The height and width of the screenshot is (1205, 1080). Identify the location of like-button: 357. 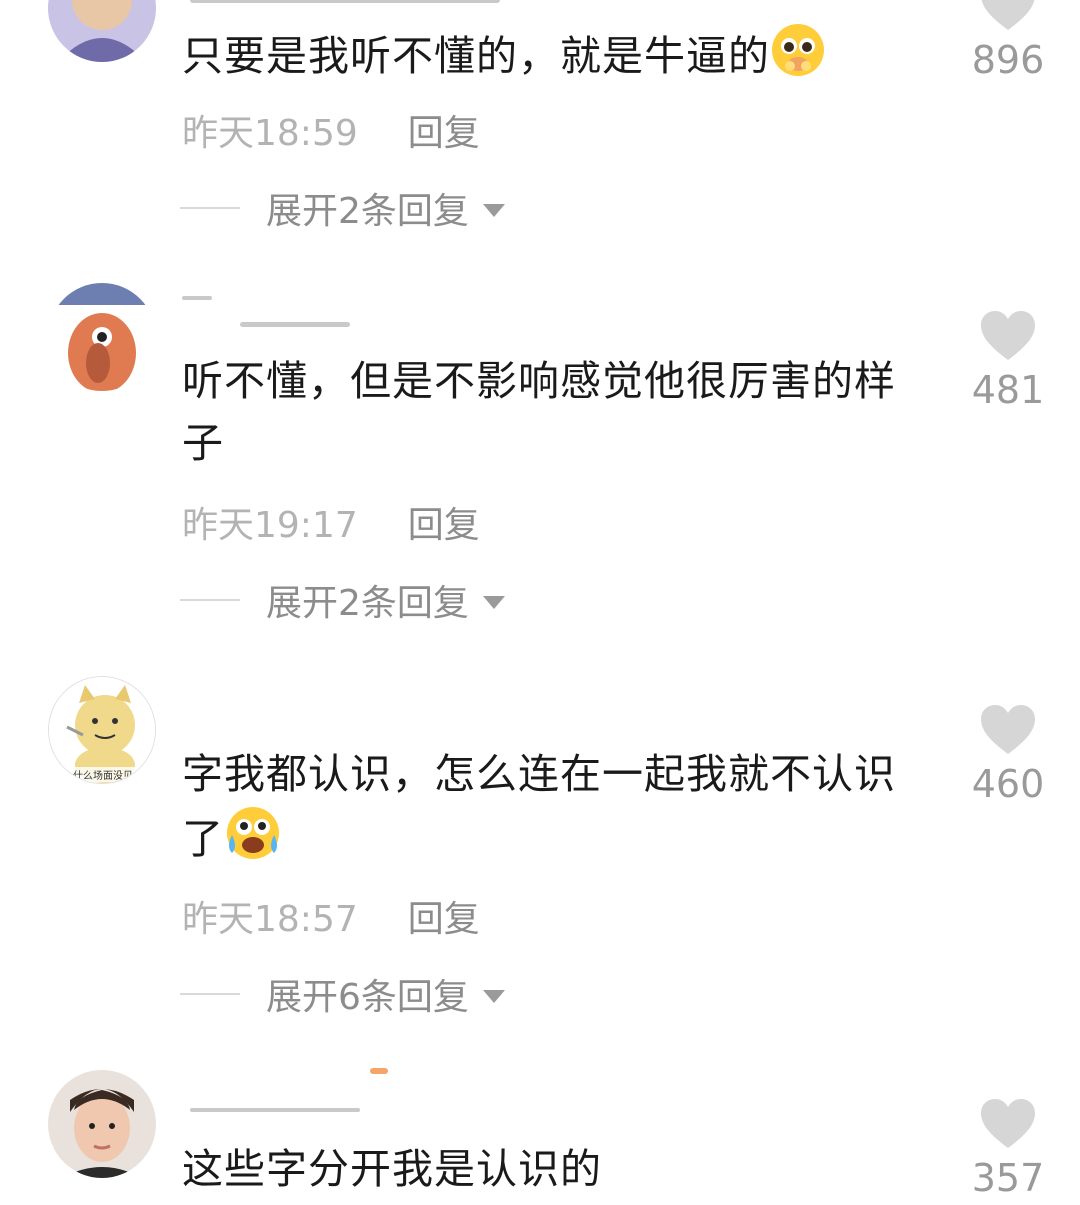
(1008, 1149).